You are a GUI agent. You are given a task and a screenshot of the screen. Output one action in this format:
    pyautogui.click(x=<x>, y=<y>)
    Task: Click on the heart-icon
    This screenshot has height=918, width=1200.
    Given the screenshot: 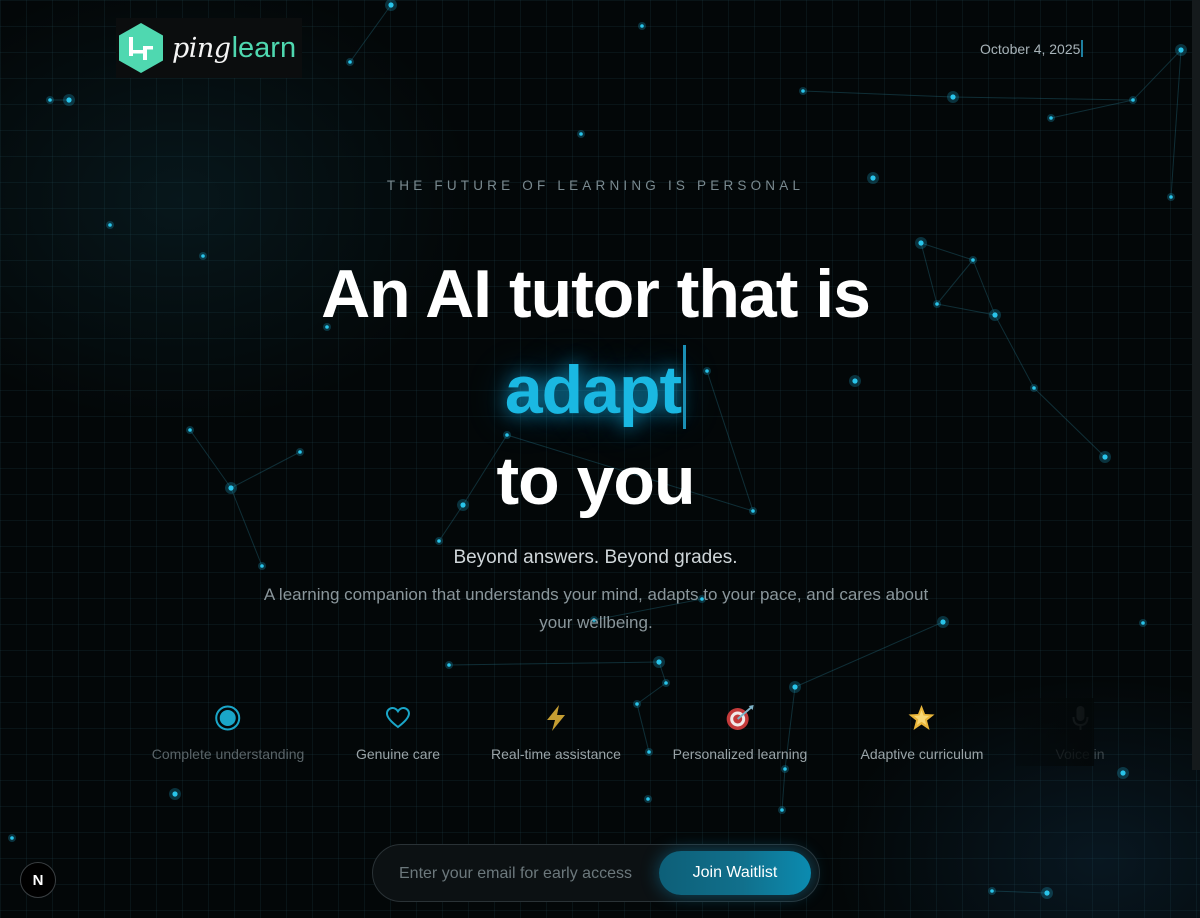 What is the action you would take?
    pyautogui.click(x=398, y=718)
    